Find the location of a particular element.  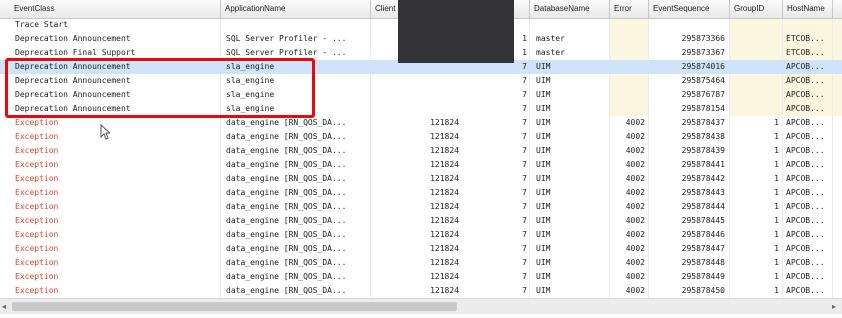

column-header-eventclass: EventClass is located at coordinates (115, 9).